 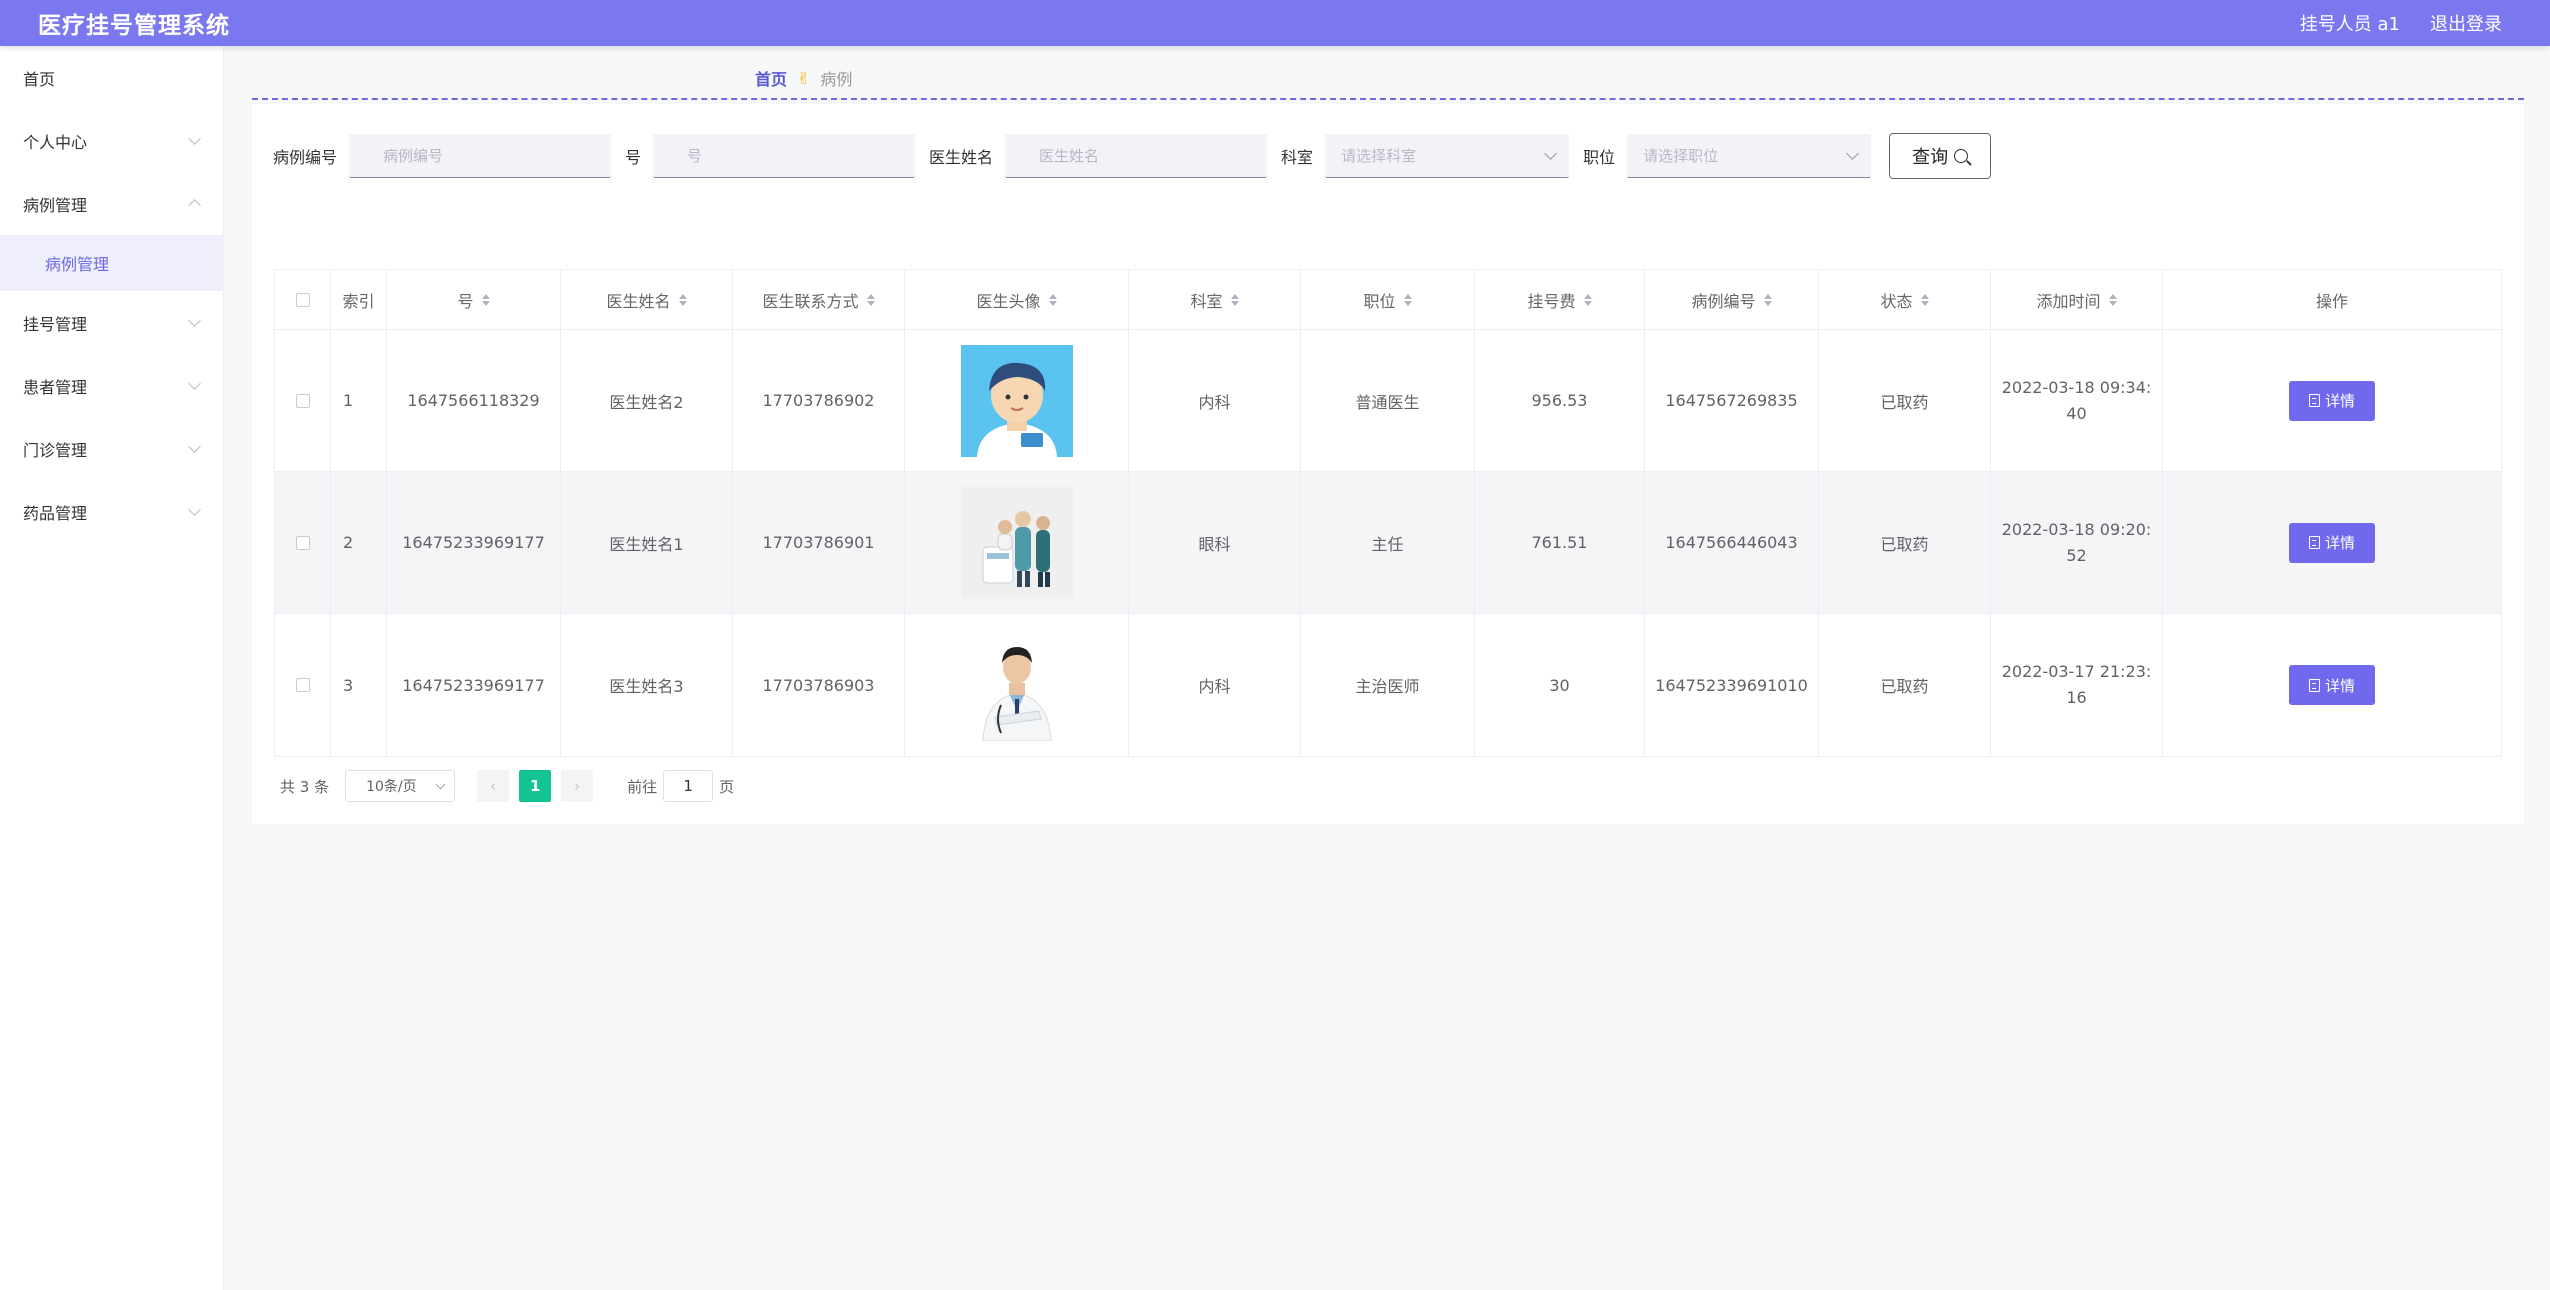 I want to click on goto-label: 前往, so click(x=642, y=786).